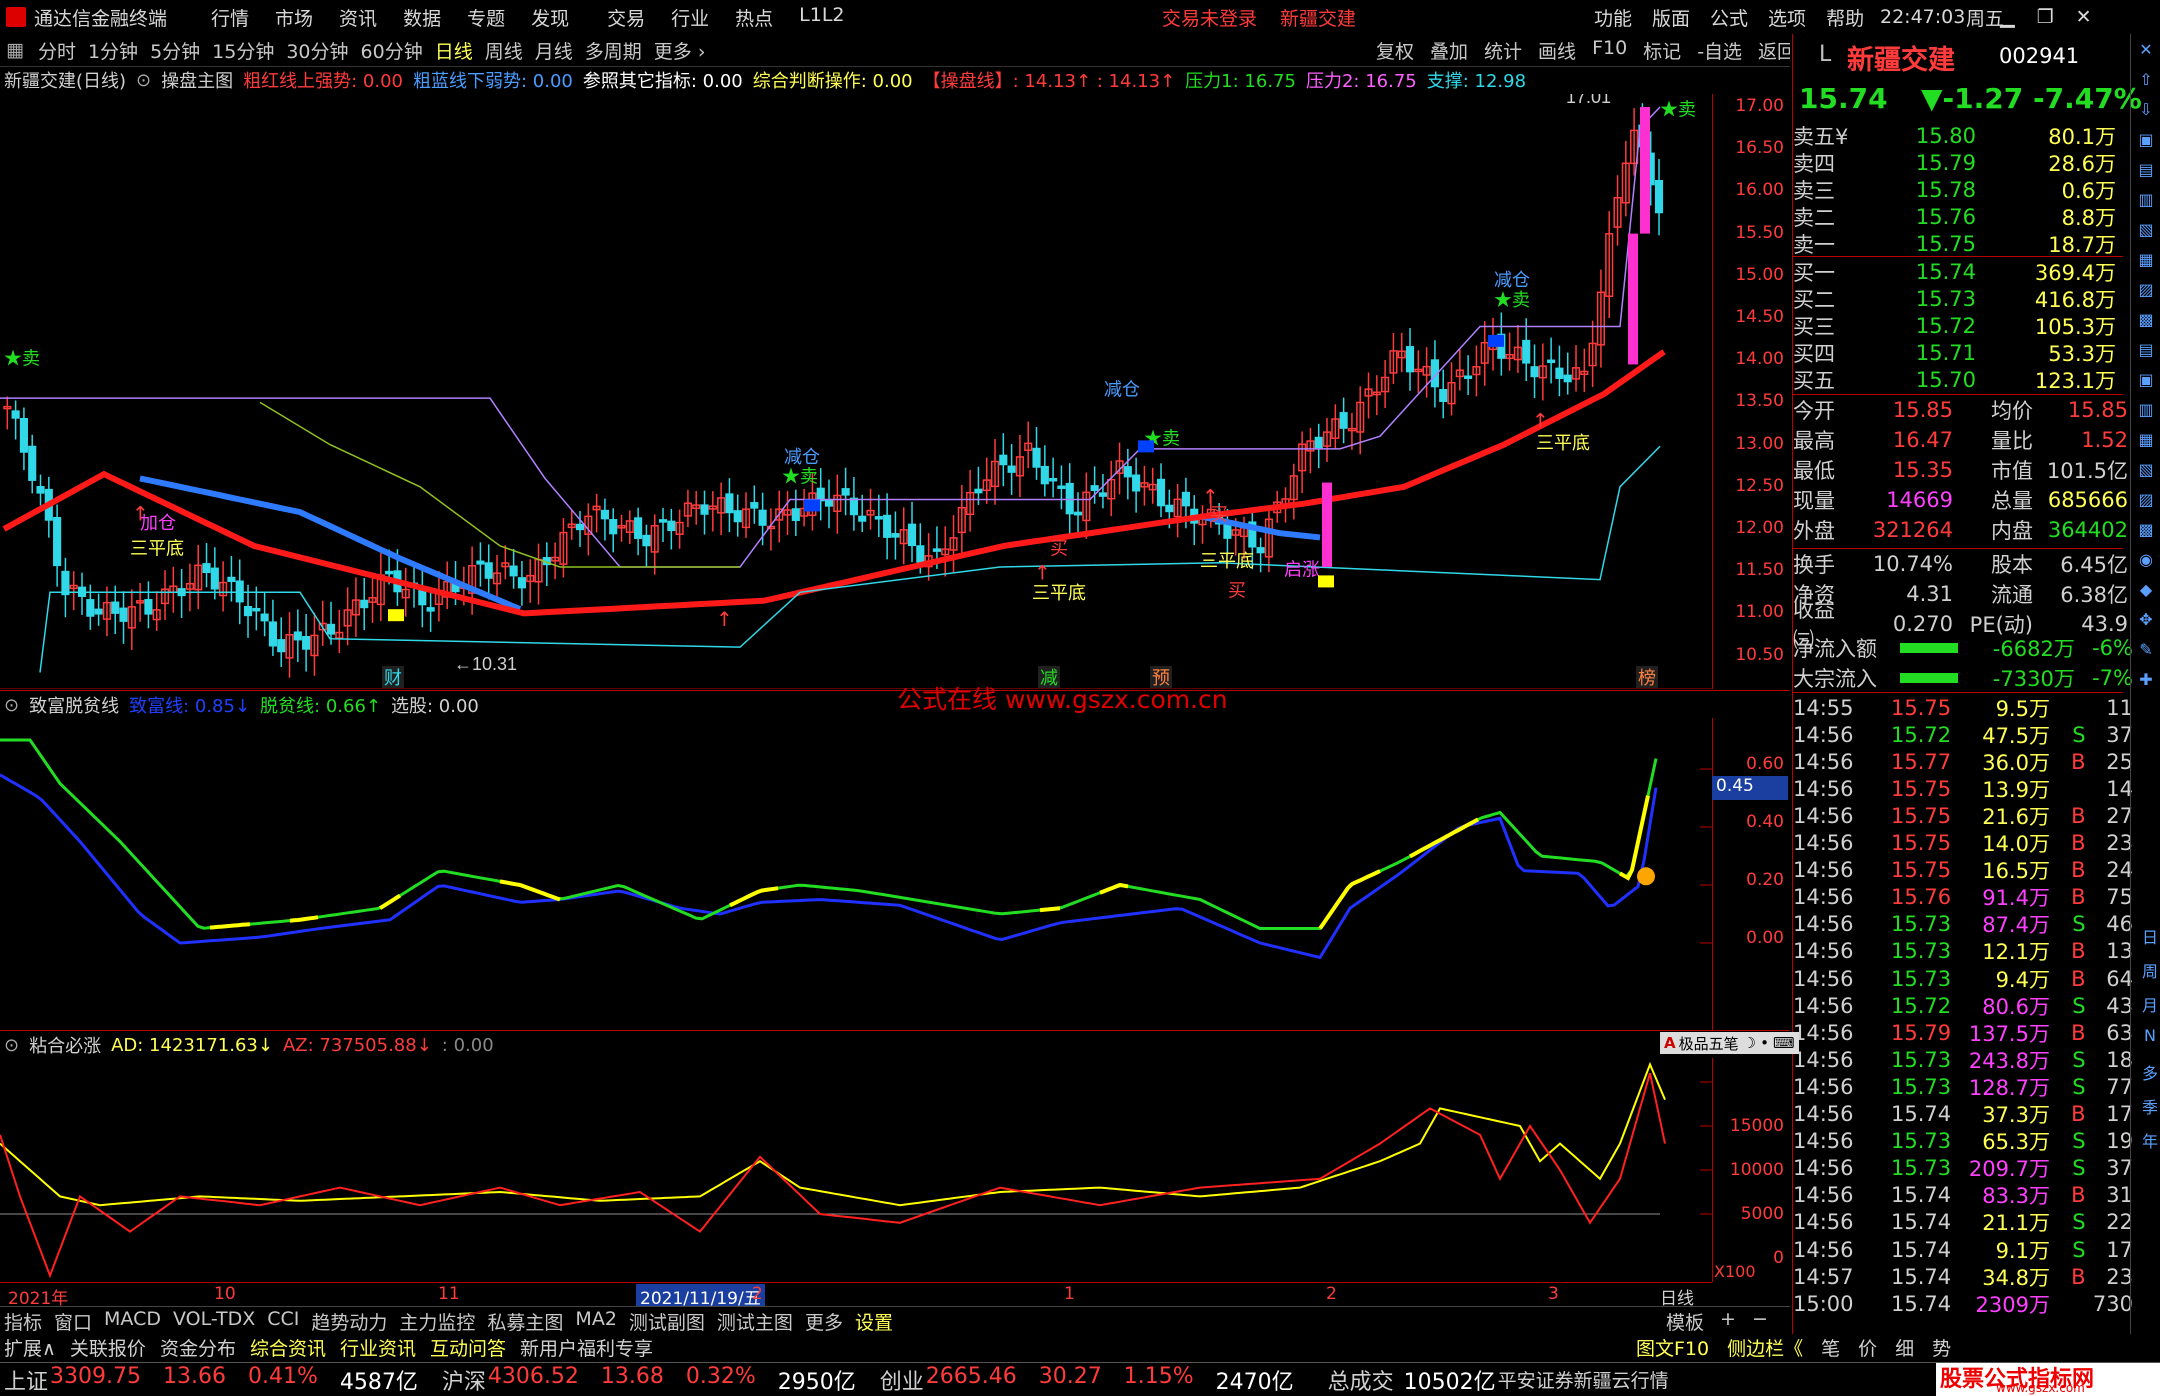 This screenshot has width=2160, height=1396. What do you see at coordinates (754, 17) in the screenshot?
I see `menu-item-8: 热点` at bounding box center [754, 17].